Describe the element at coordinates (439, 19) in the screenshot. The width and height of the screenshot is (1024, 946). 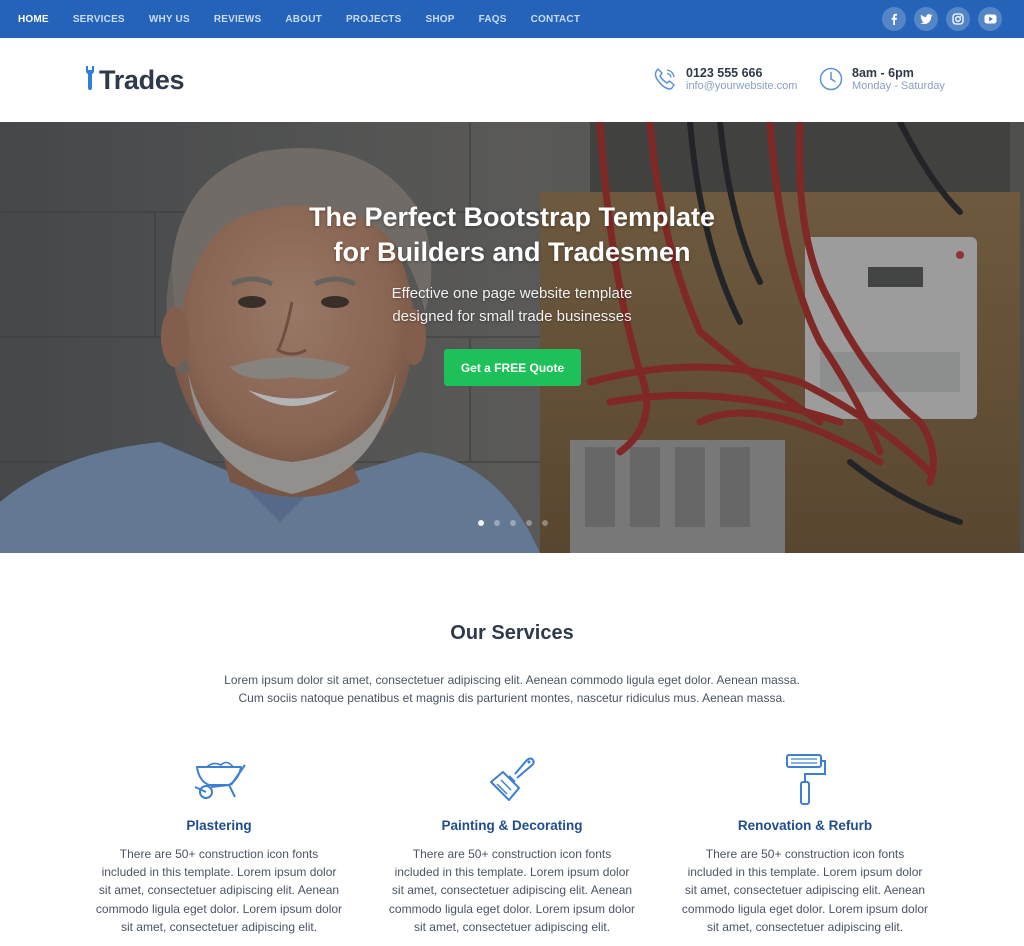
I see `nav-item-shop: SHOP` at that location.